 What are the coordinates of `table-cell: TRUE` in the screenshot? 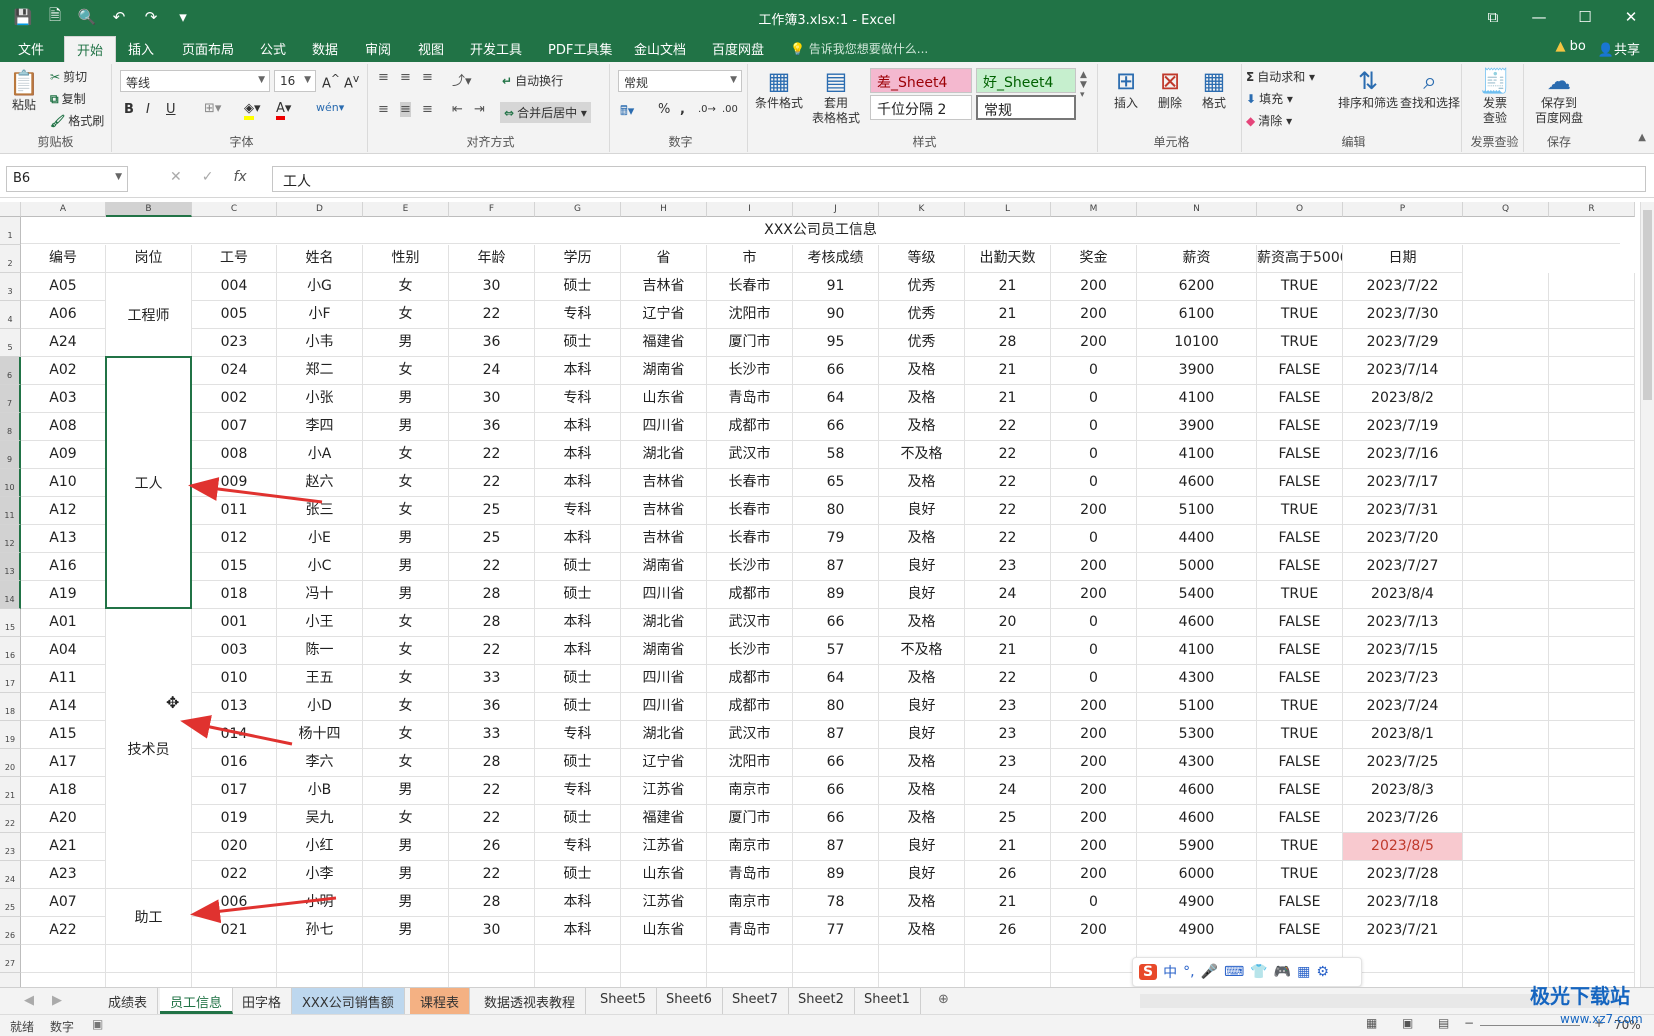 It's located at (1300, 595).